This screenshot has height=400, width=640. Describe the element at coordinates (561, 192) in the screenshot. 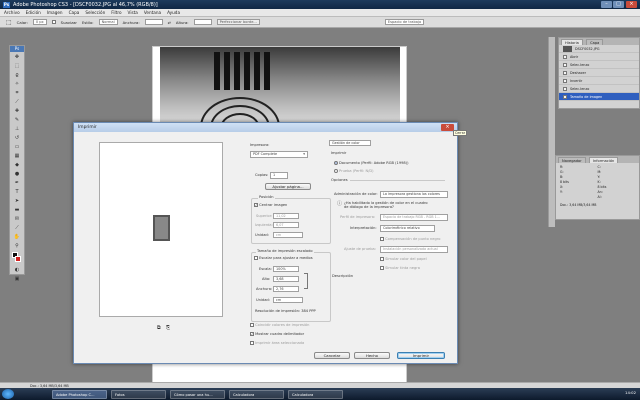

I see `info-y: Y:` at that location.